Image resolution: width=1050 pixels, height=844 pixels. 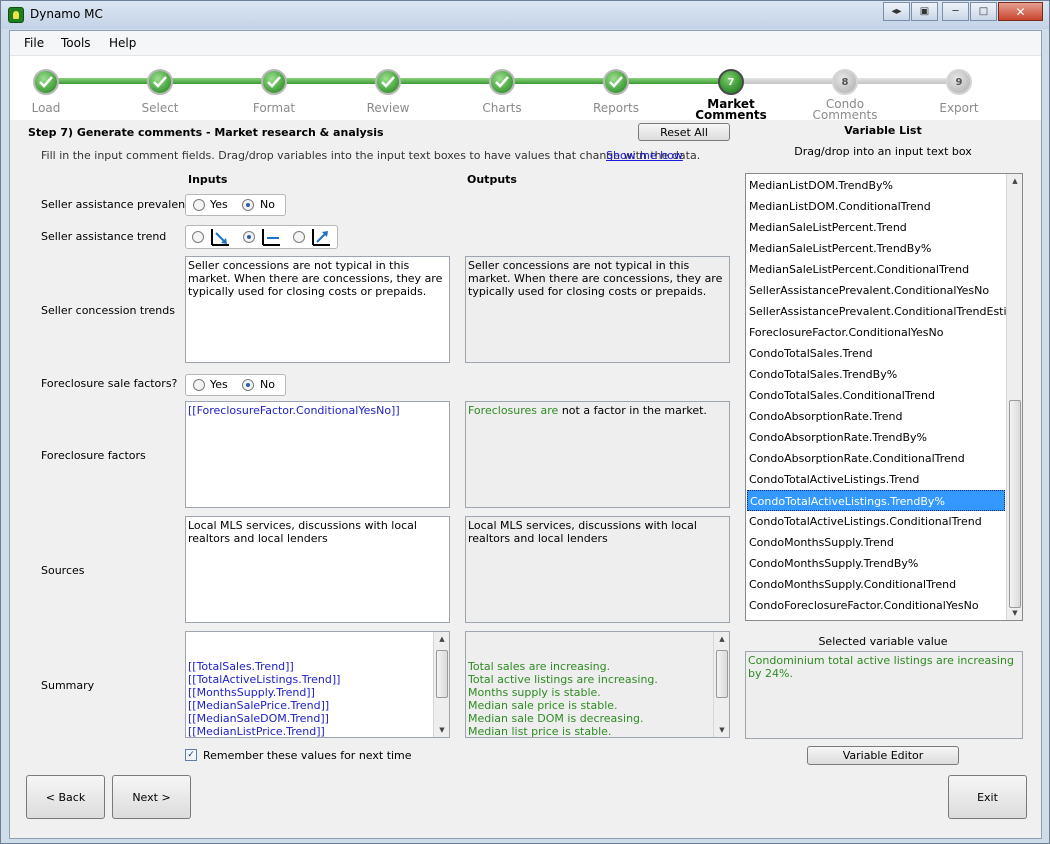 What do you see at coordinates (876, 458) in the screenshot?
I see `variable-item: CondoAbsorptionRate.ConditionalTrend` at bounding box center [876, 458].